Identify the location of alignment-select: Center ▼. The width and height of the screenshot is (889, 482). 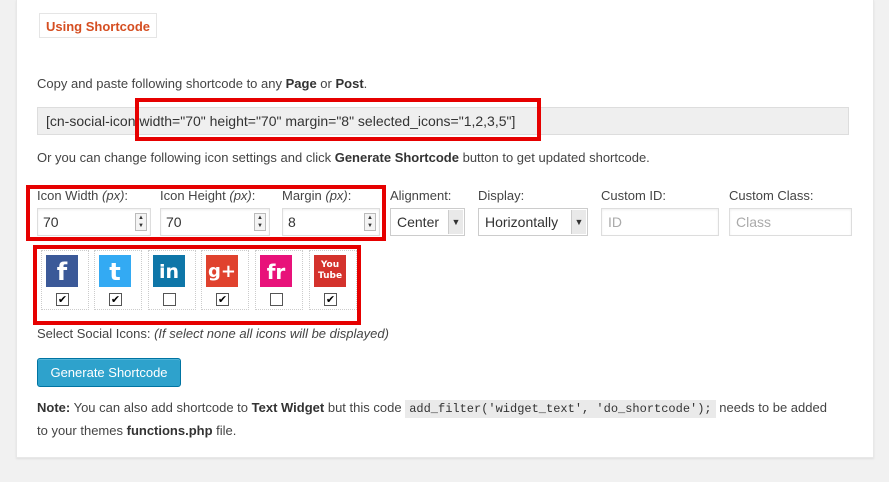
(427, 222).